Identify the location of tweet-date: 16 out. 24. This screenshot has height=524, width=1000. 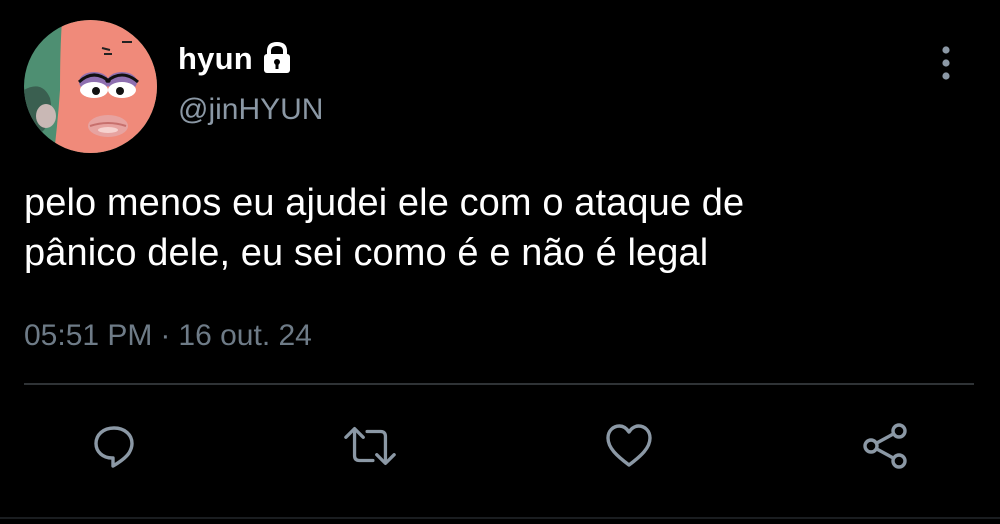
(245, 335).